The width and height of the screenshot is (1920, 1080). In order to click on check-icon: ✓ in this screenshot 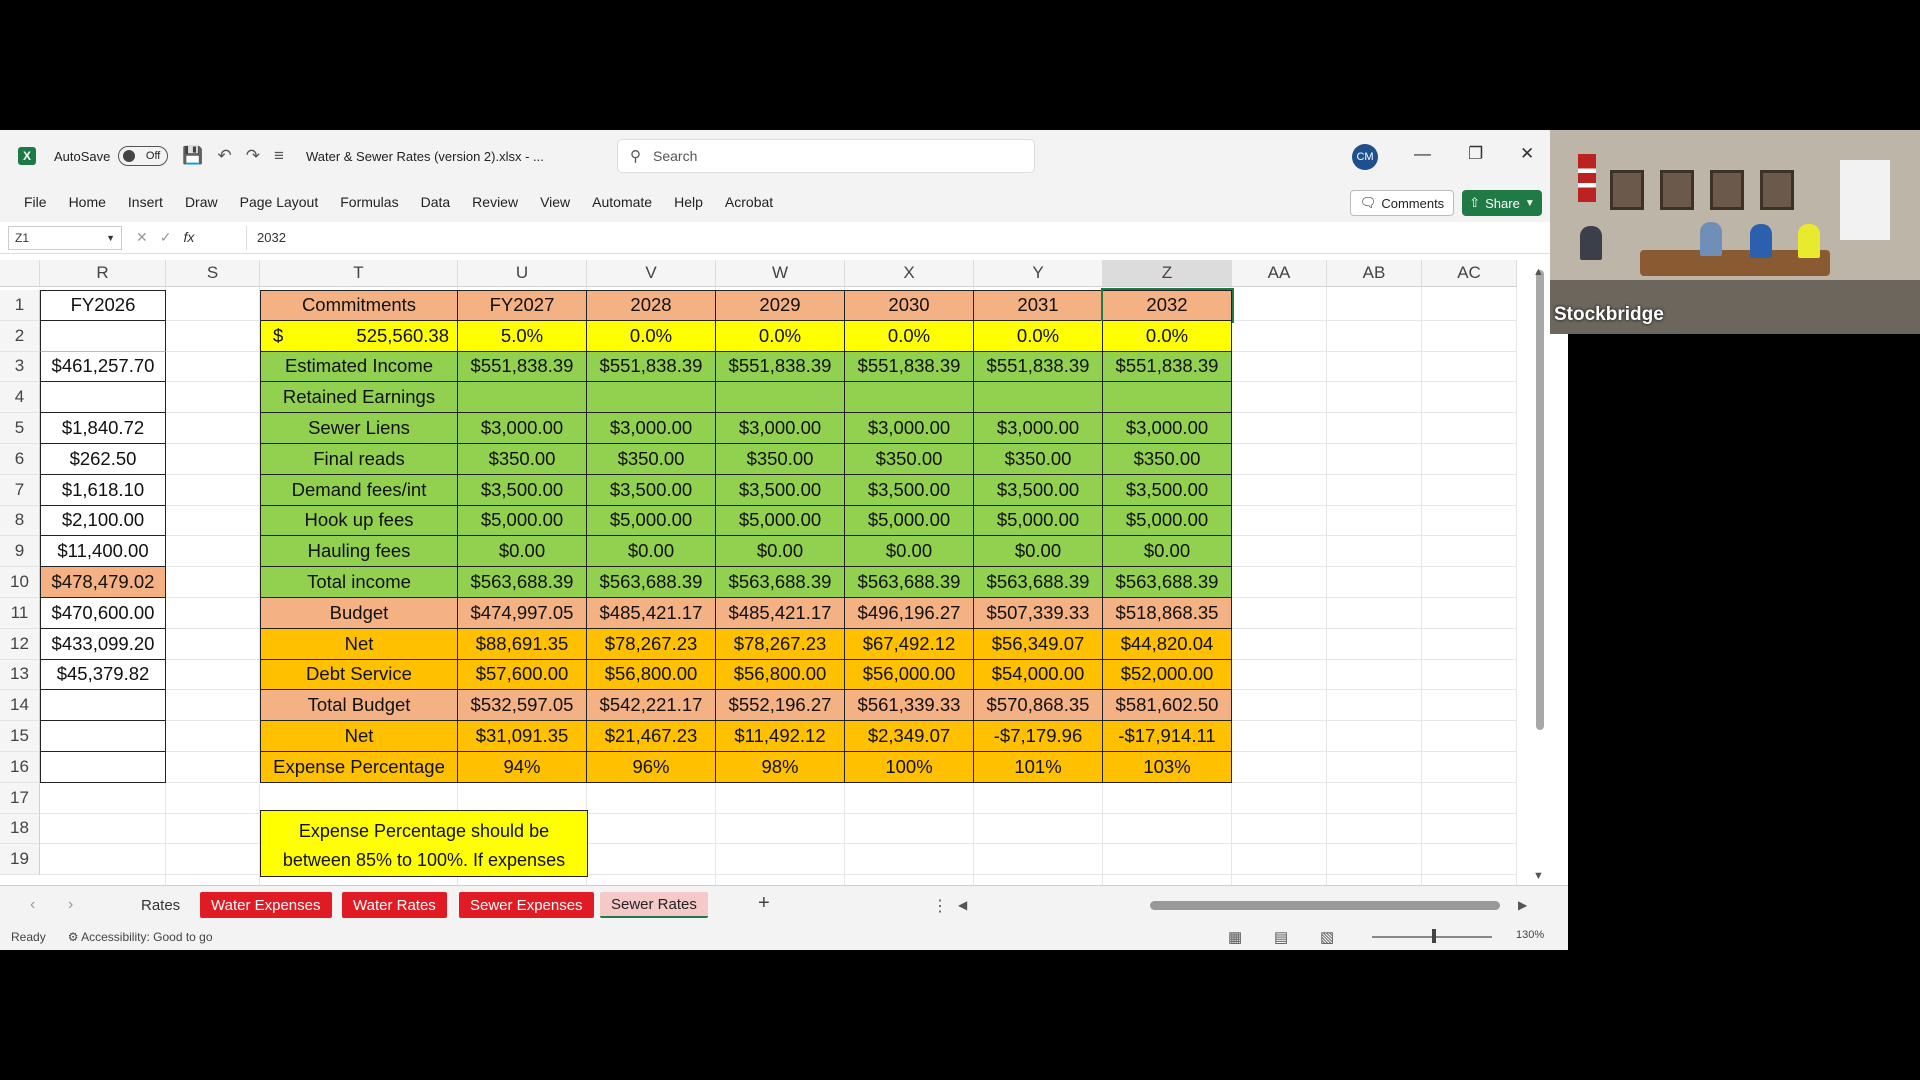, I will do `click(166, 237)`.